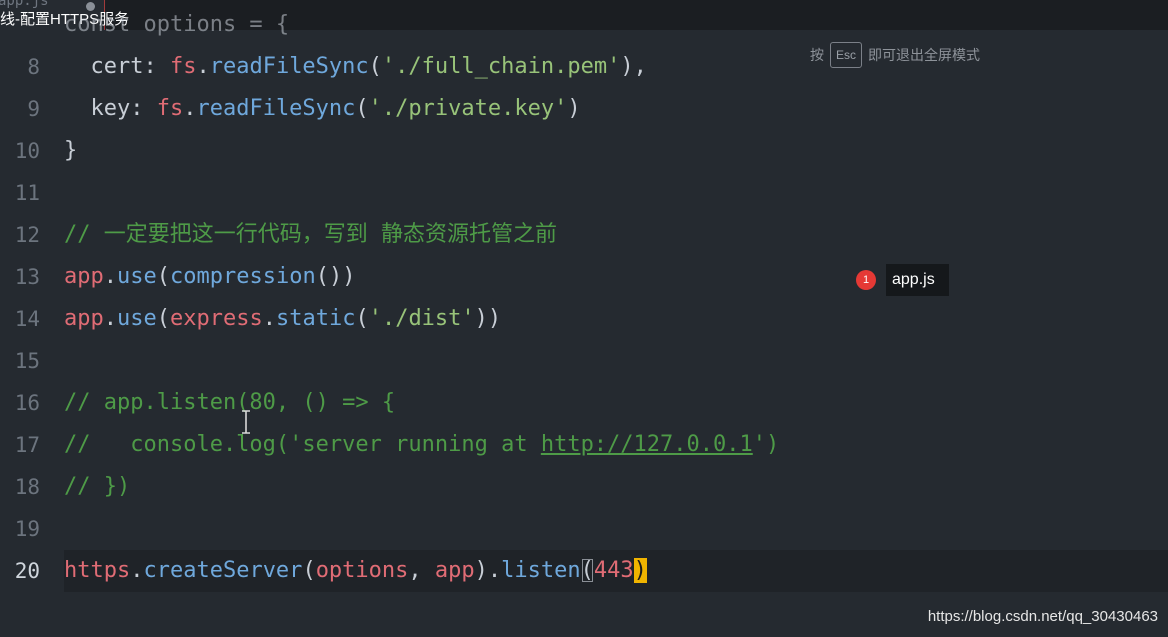 The image size is (1168, 637). I want to click on token: // console.log('server running at, so click(302, 444).